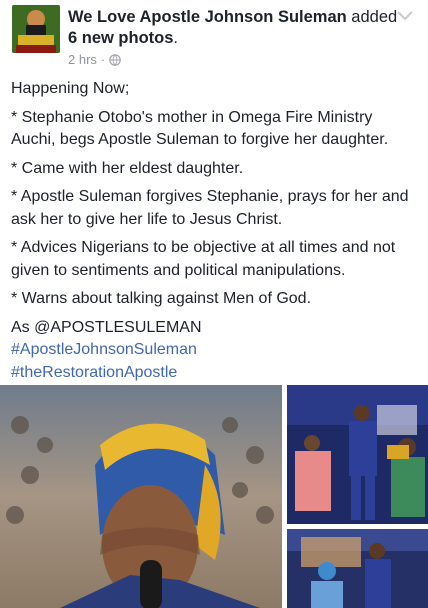 The height and width of the screenshot is (608, 428). What do you see at coordinates (372, 17) in the screenshot?
I see `action-text: added` at bounding box center [372, 17].